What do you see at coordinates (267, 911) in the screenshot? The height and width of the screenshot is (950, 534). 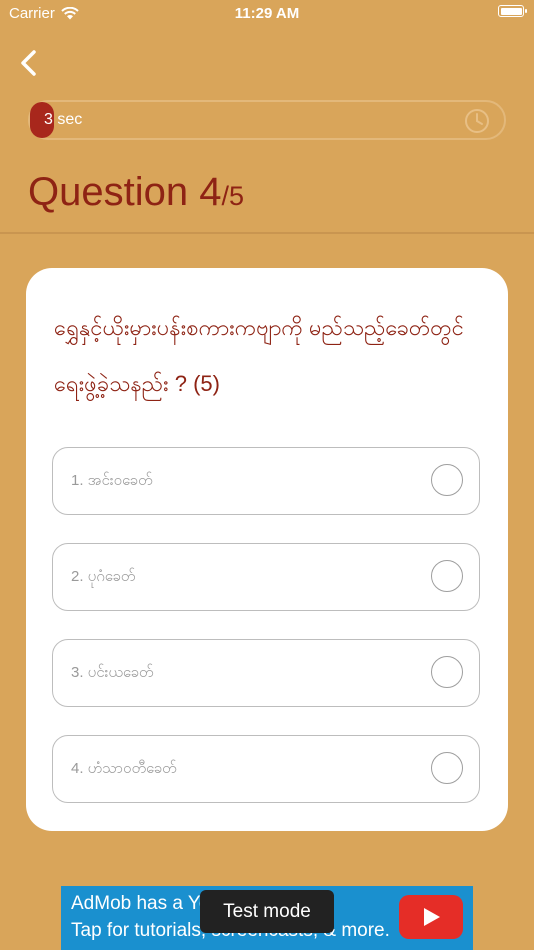 I see `test-mode-toast: Test mode` at bounding box center [267, 911].